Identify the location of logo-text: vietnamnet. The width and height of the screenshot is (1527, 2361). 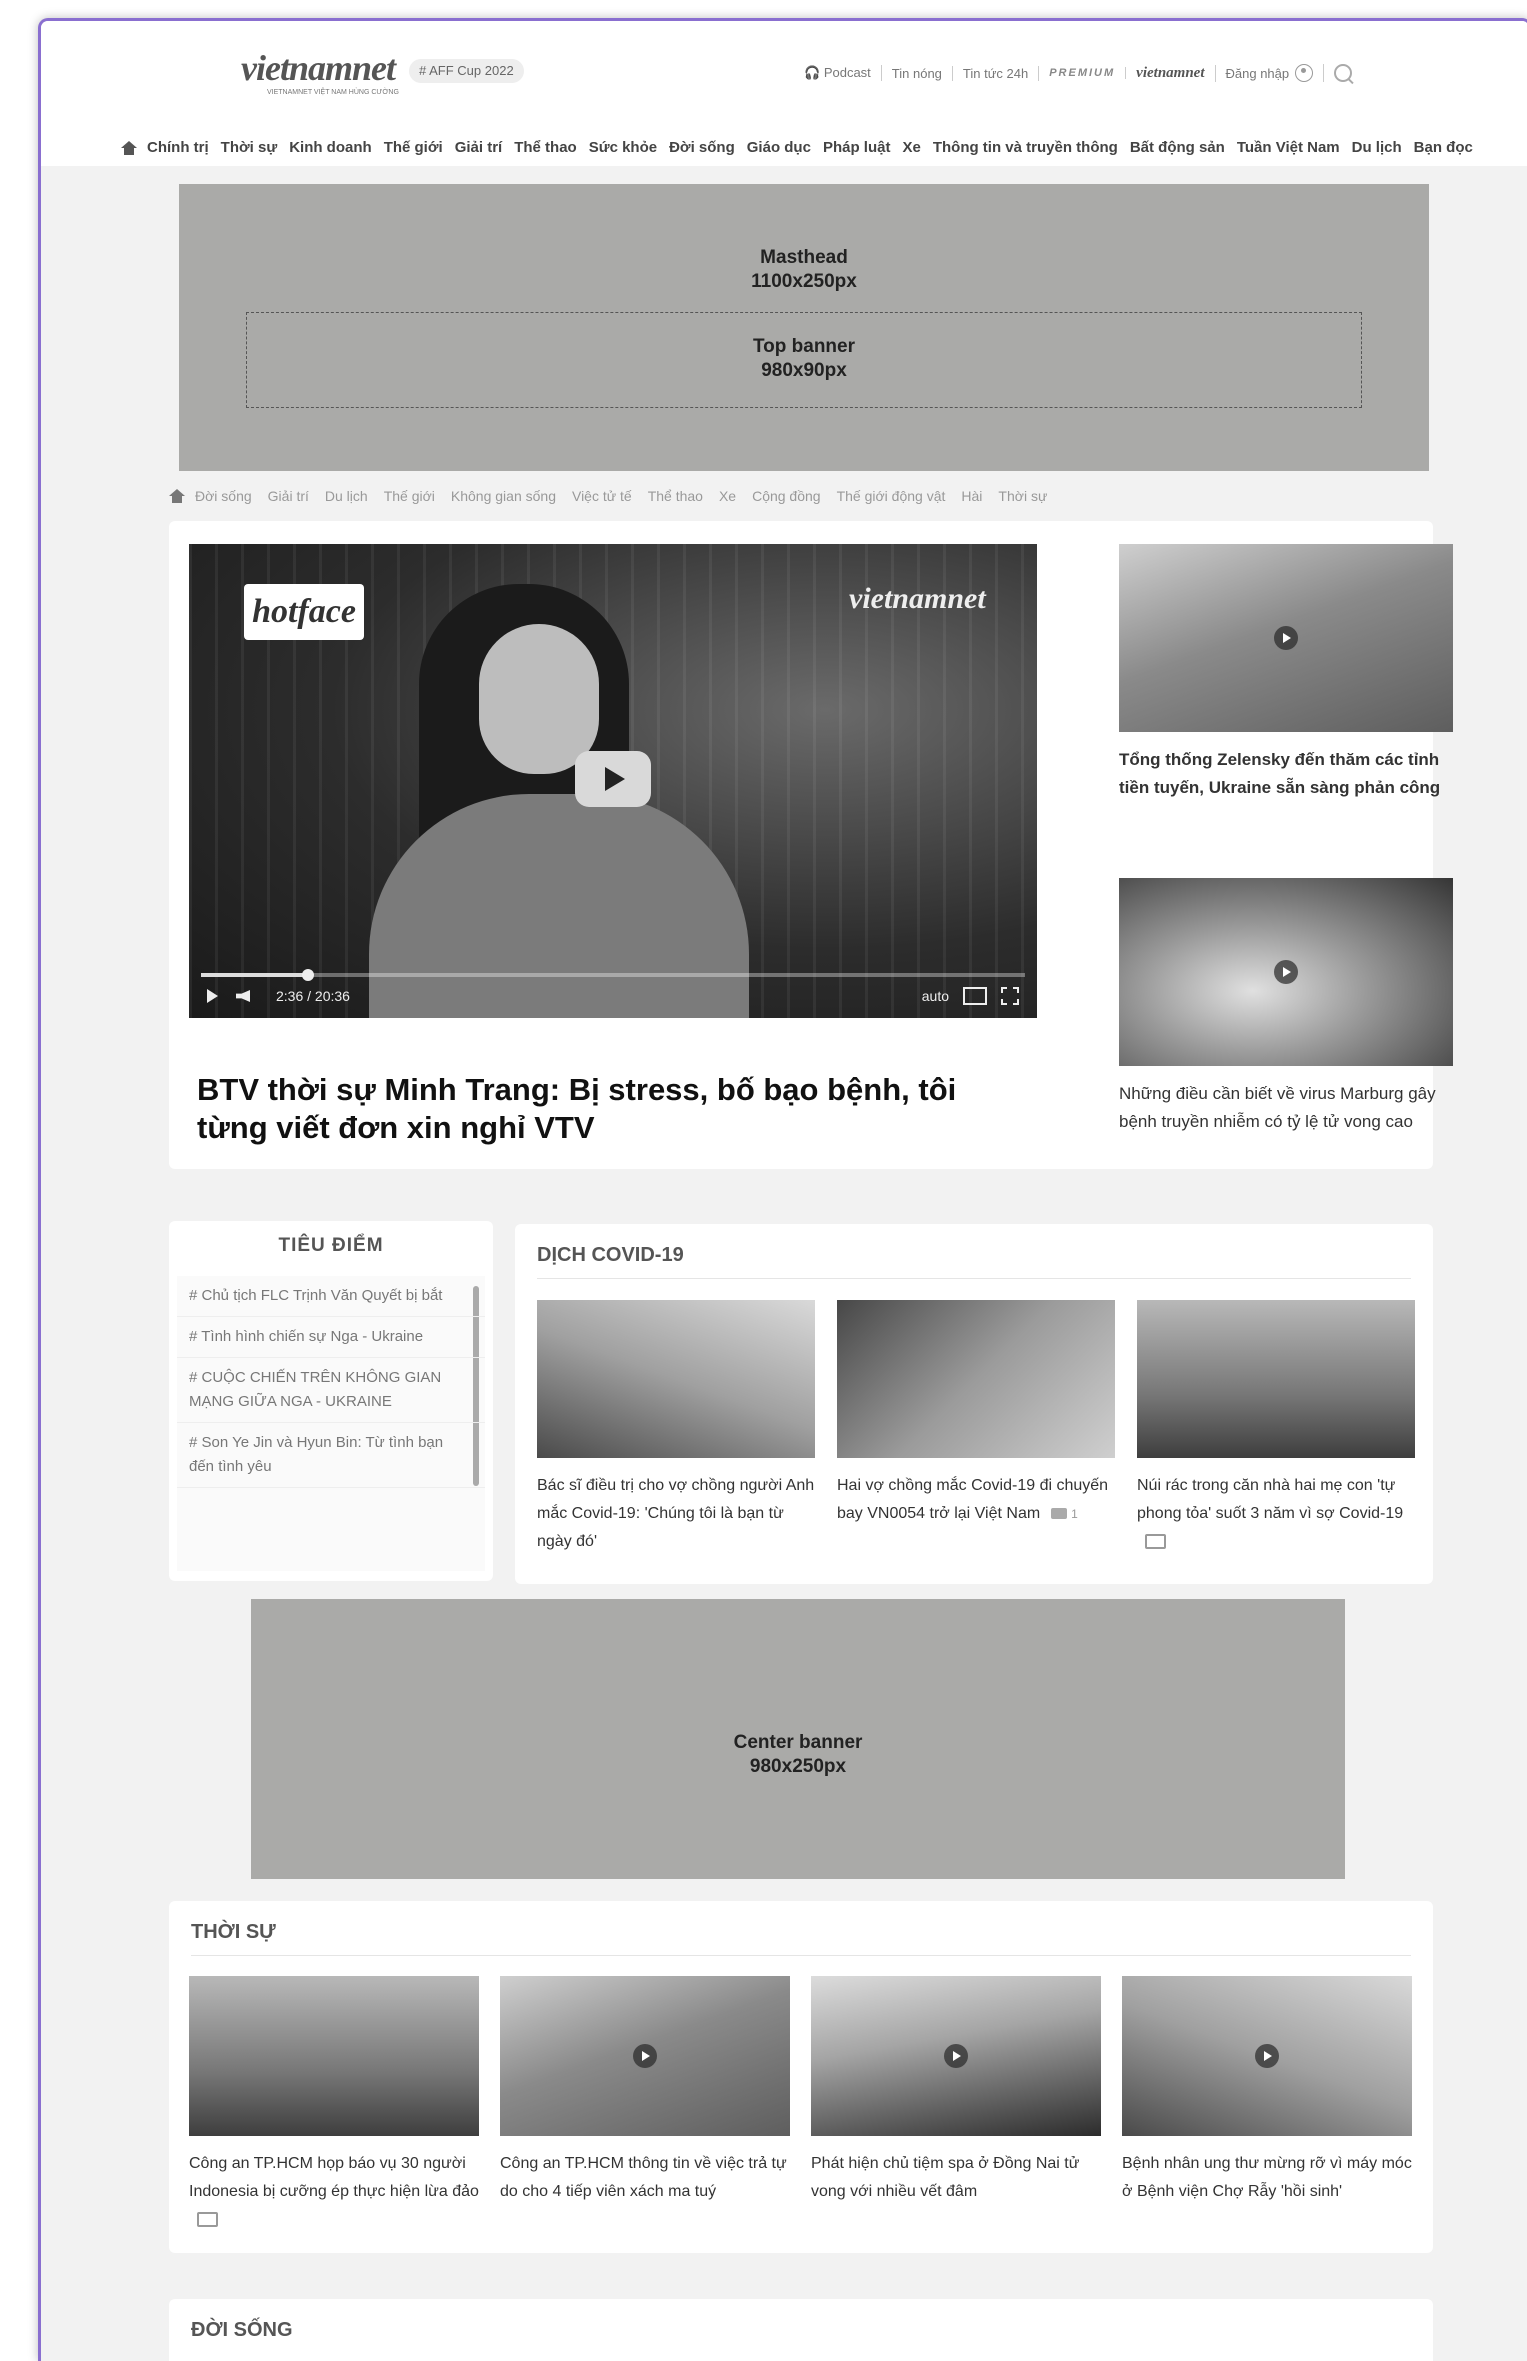
(318, 68).